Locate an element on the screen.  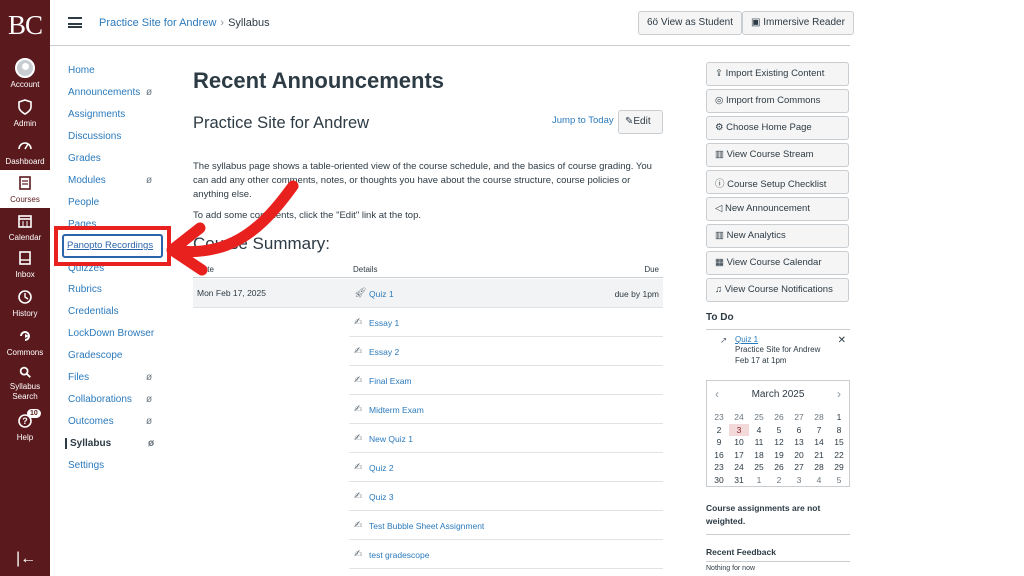
hamburger-menu-icon is located at coordinates (75, 22).